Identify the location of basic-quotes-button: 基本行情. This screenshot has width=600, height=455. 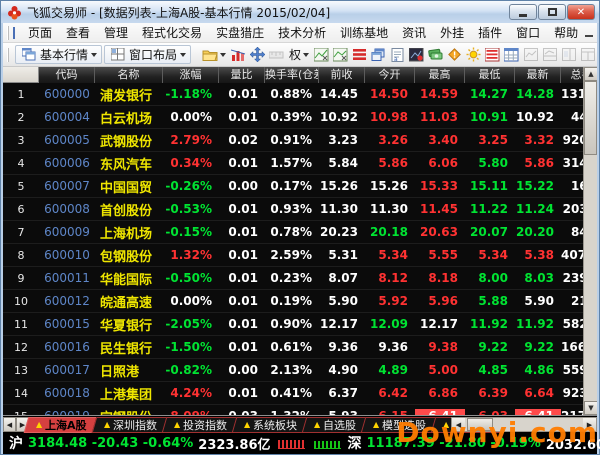
(59, 54).